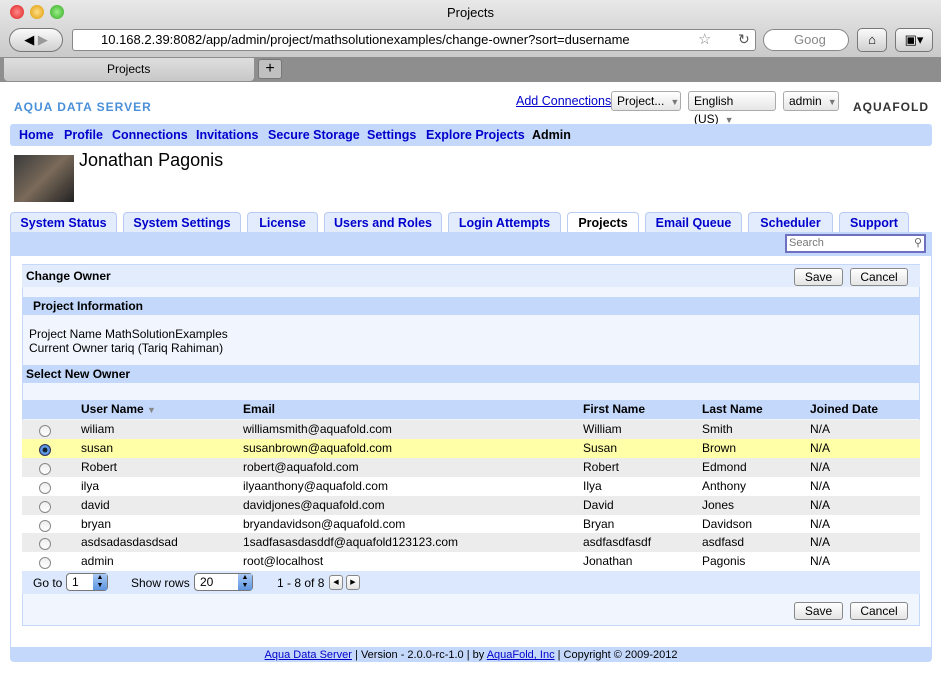  What do you see at coordinates (314, 135) in the screenshot?
I see `nav-secure-storage: Secure Storage` at bounding box center [314, 135].